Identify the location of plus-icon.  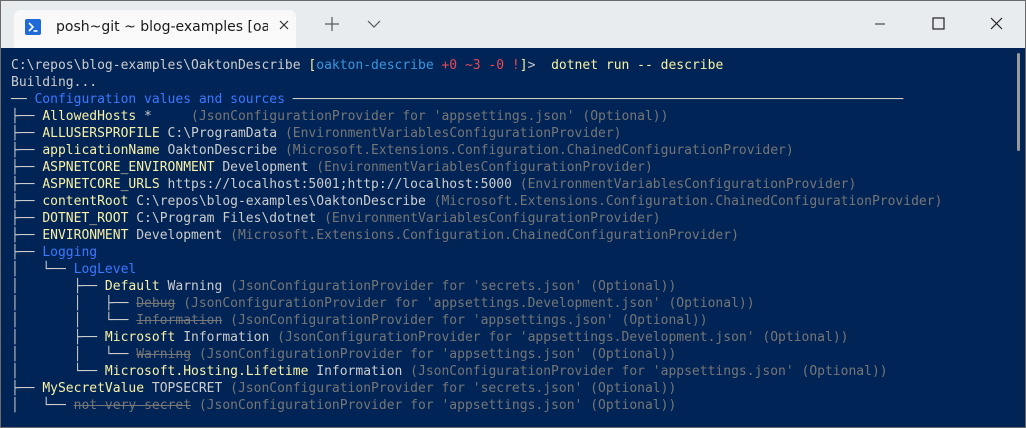
(332, 24).